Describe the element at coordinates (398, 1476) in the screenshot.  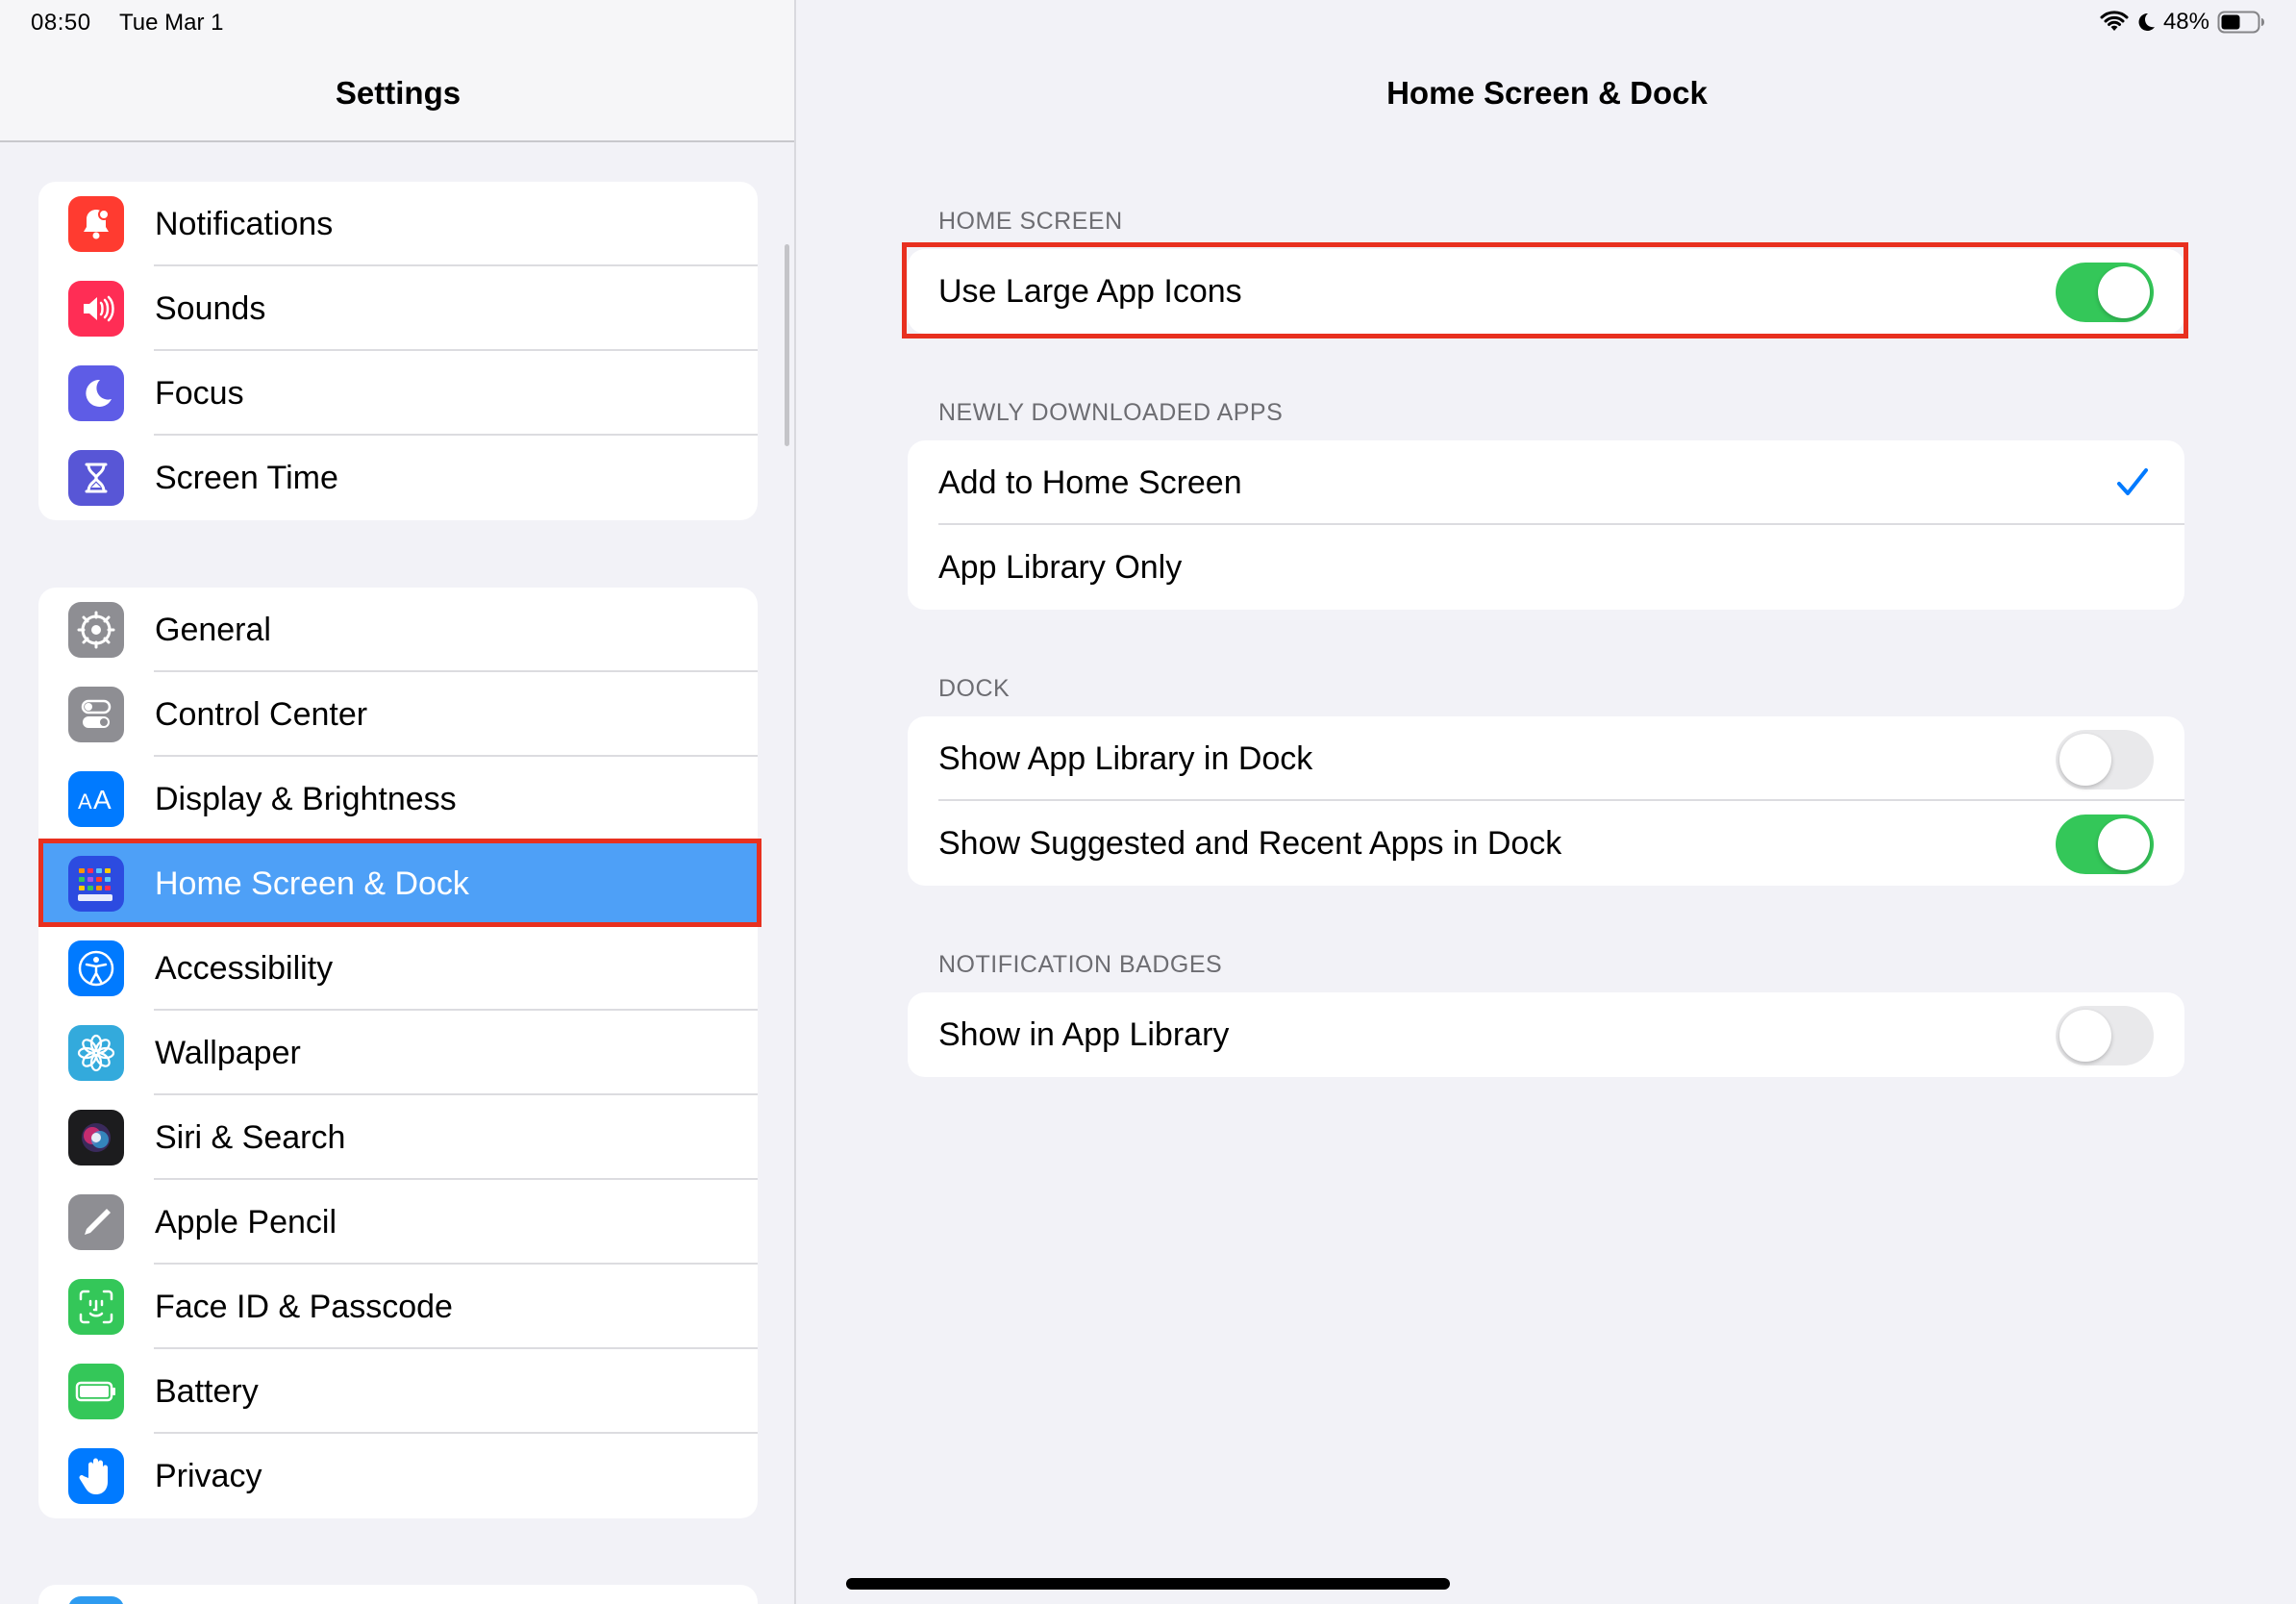
I see `sidebar-item-privacy: Privacy` at that location.